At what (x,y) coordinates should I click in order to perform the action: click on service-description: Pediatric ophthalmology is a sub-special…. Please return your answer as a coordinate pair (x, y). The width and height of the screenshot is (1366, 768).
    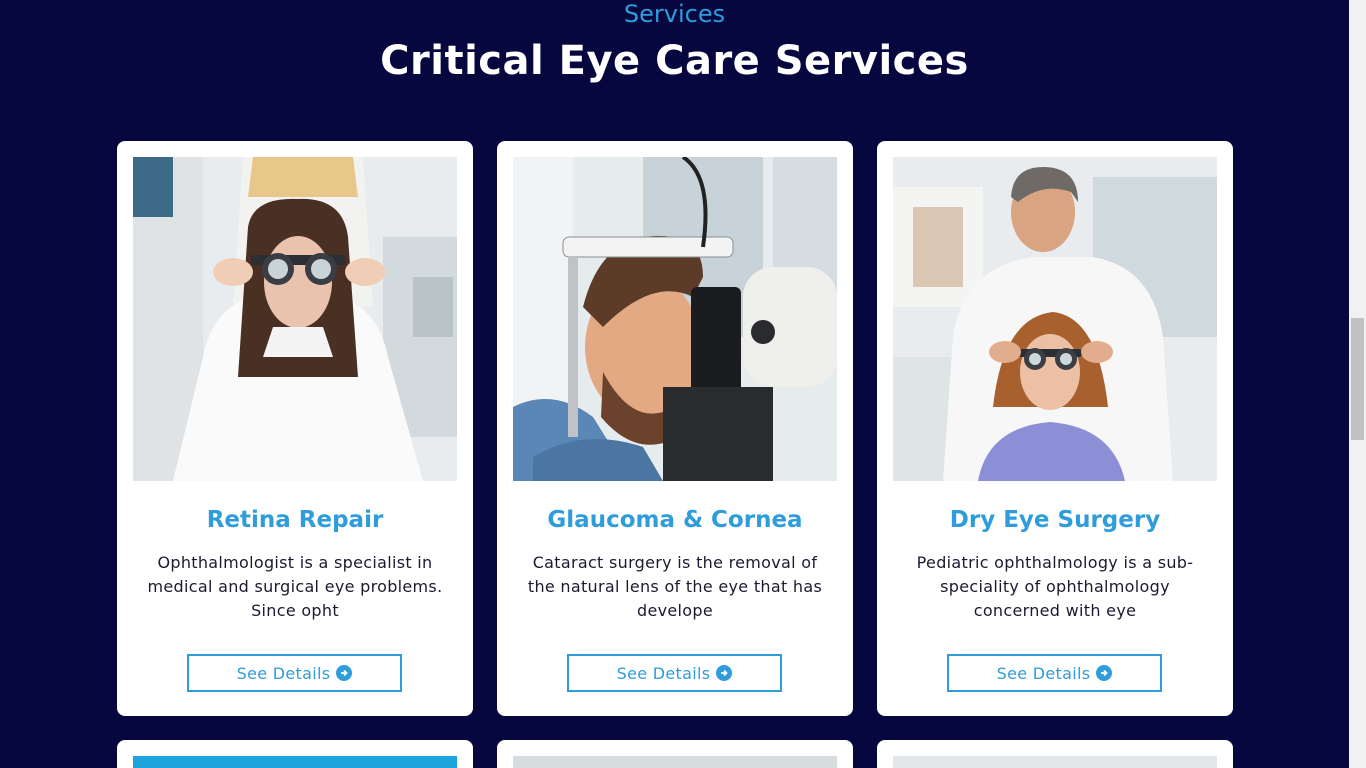
    Looking at the image, I should click on (1055, 586).